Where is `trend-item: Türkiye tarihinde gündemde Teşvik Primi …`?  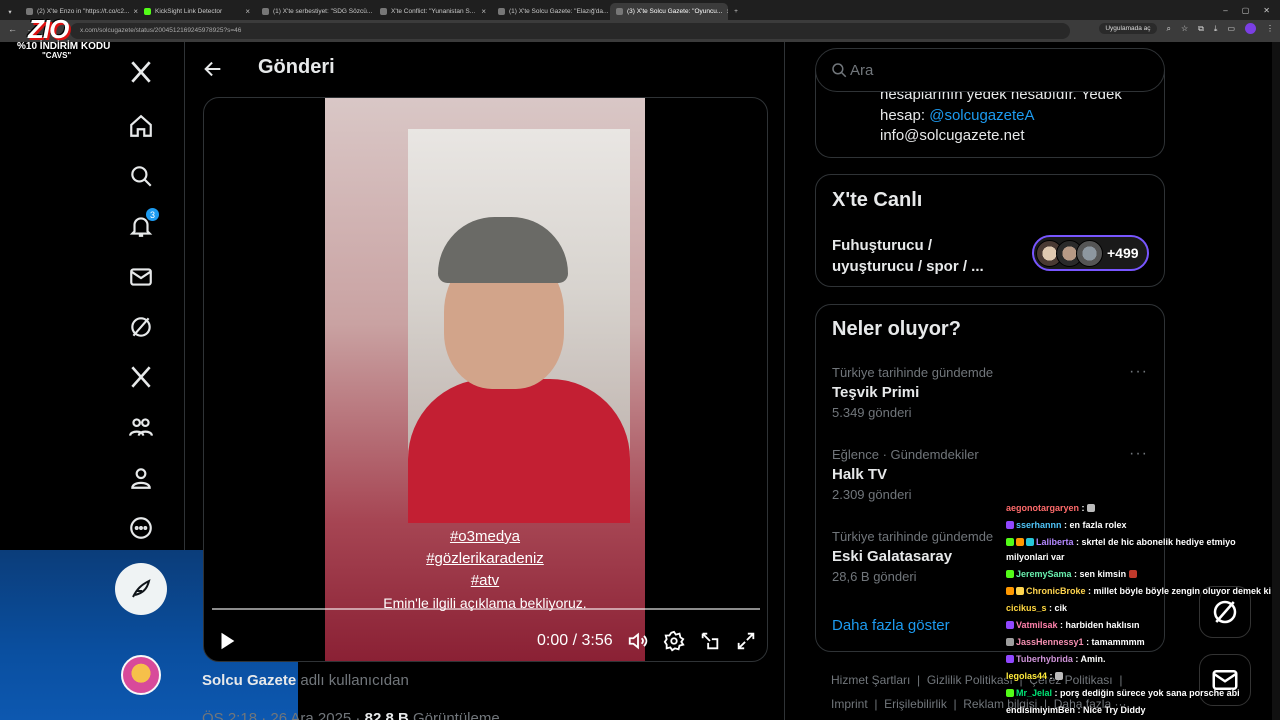
trend-item: Türkiye tarihinde gündemde Teşvik Primi … is located at coordinates (992, 391).